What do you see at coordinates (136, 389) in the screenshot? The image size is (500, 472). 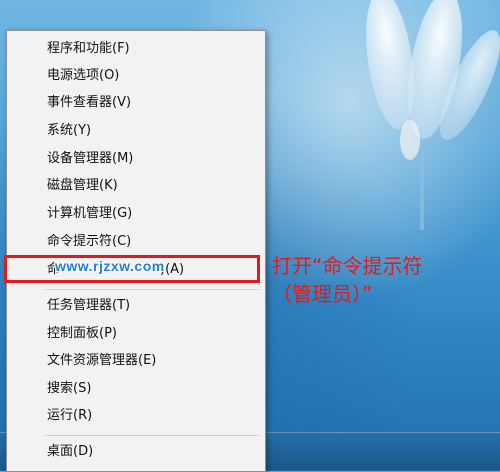 I see `menu-item-search: 搜索(S)` at bounding box center [136, 389].